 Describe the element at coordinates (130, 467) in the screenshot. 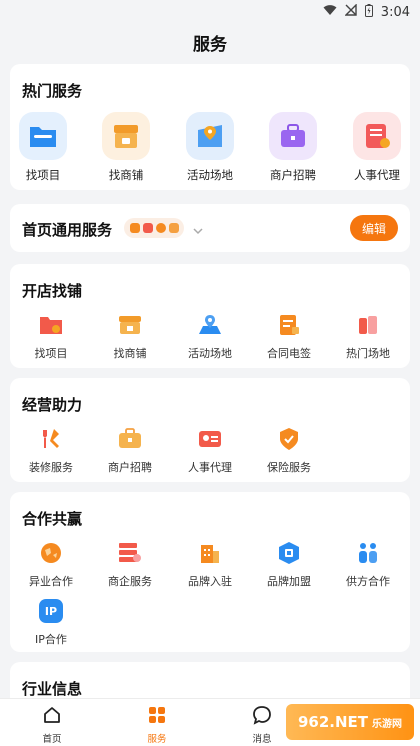

I see `svc-label: 商户招聘` at that location.